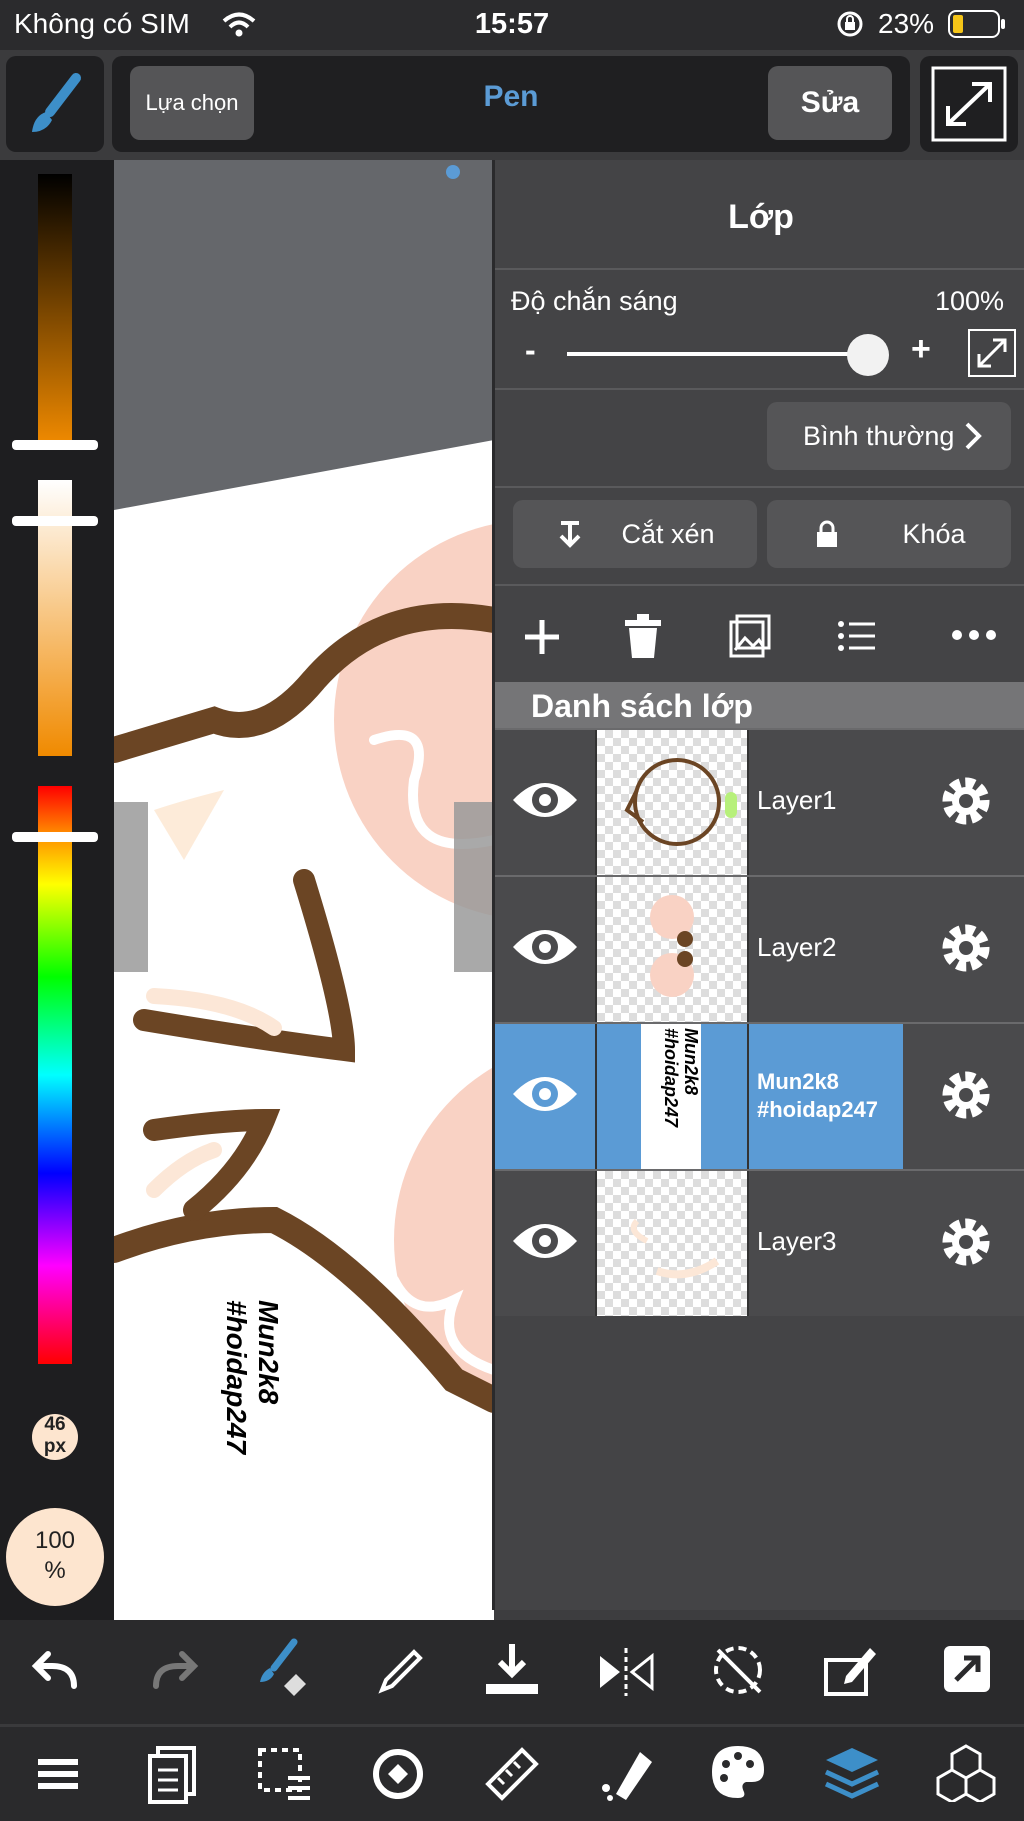 This screenshot has width=1024, height=1821. I want to click on selection-icon, so click(284, 1774).